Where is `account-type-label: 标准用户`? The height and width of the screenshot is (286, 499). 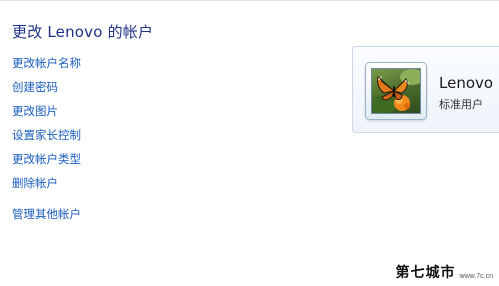 account-type-label: 标准用户 is located at coordinates (461, 104).